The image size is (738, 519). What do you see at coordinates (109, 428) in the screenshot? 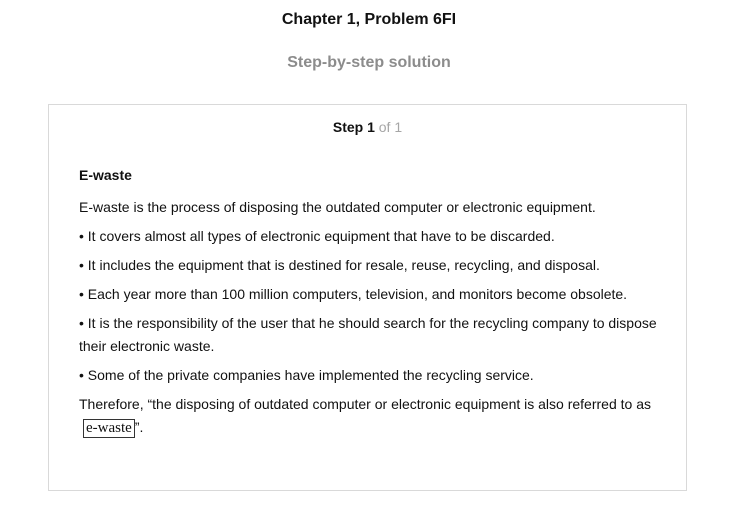
I see `answer-box: e-waste` at bounding box center [109, 428].